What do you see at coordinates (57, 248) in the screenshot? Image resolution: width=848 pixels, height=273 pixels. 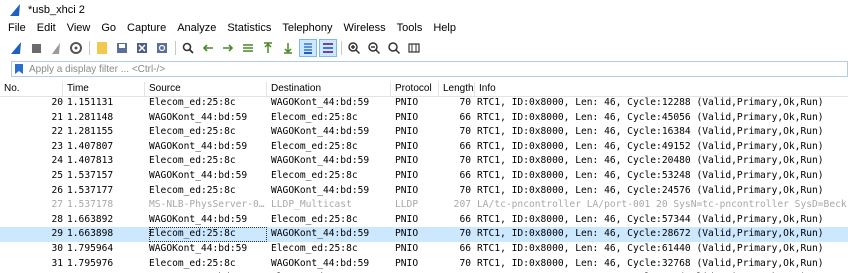 I see `packet-number: 30` at bounding box center [57, 248].